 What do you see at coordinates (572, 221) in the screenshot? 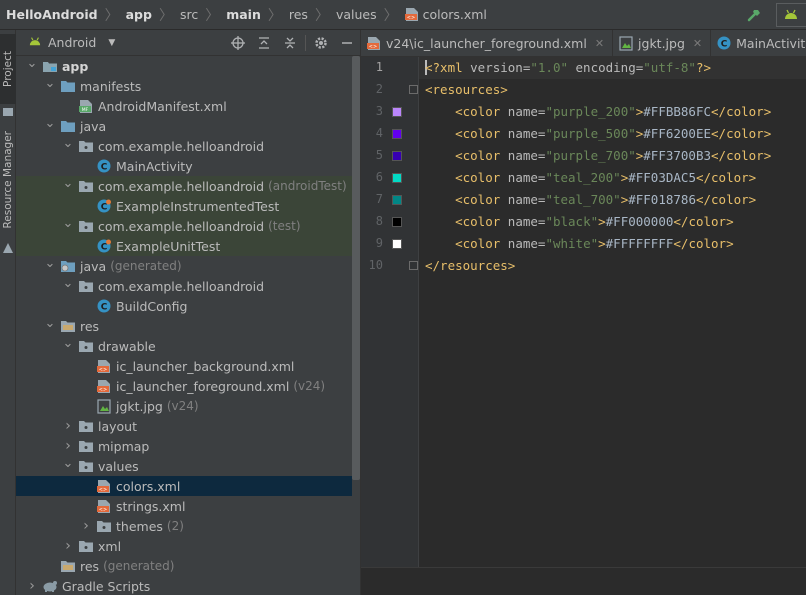
I see `code-token: "black"` at bounding box center [572, 221].